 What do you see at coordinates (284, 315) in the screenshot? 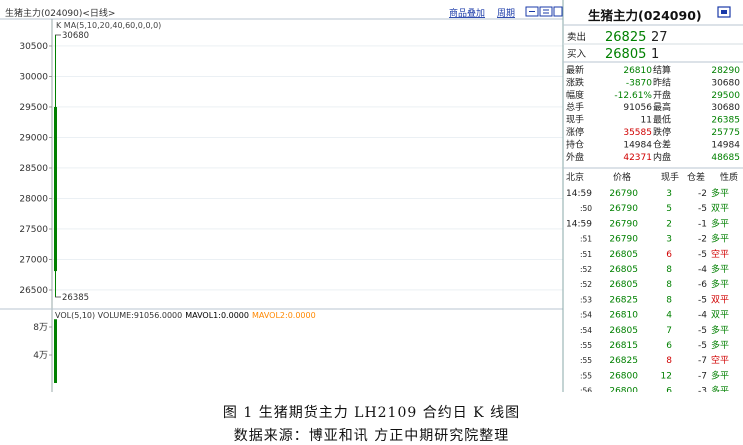
I see `mavol2-legend: MAVOL2:0.0000` at bounding box center [284, 315].